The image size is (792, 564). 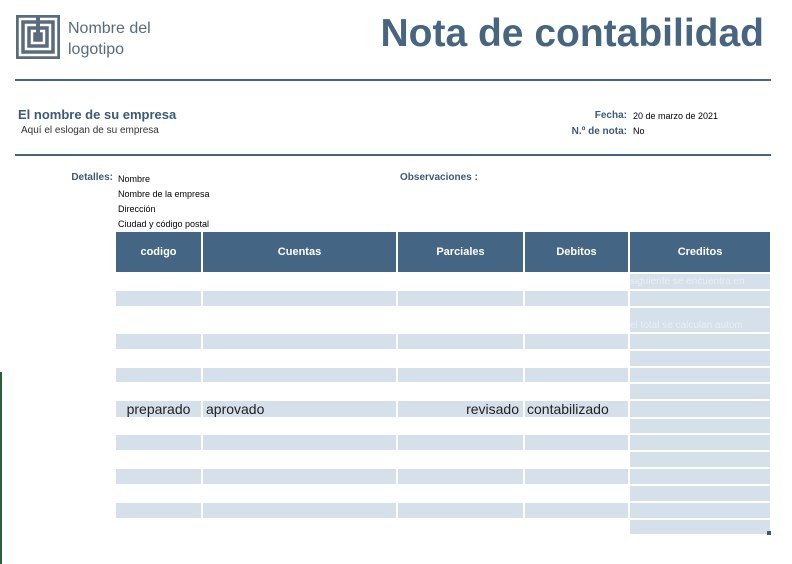 I want to click on creditos-overflow-text-1: siguiente se encuentra en, so click(x=700, y=281).